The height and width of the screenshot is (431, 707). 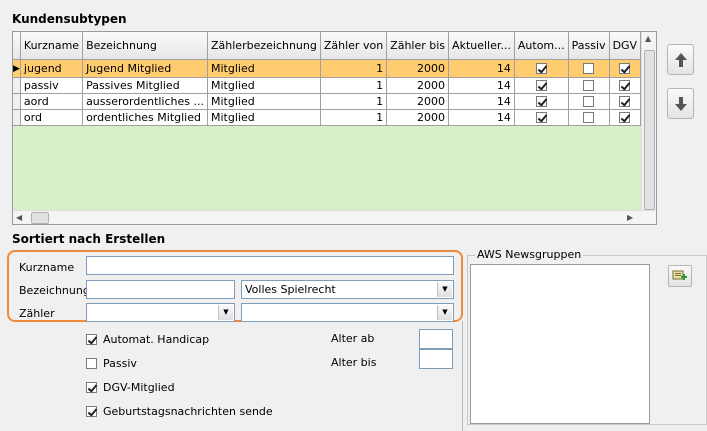 I want to click on table-row: ▶jugendJugend MitgliedMitglied1200014, so click(x=327, y=68).